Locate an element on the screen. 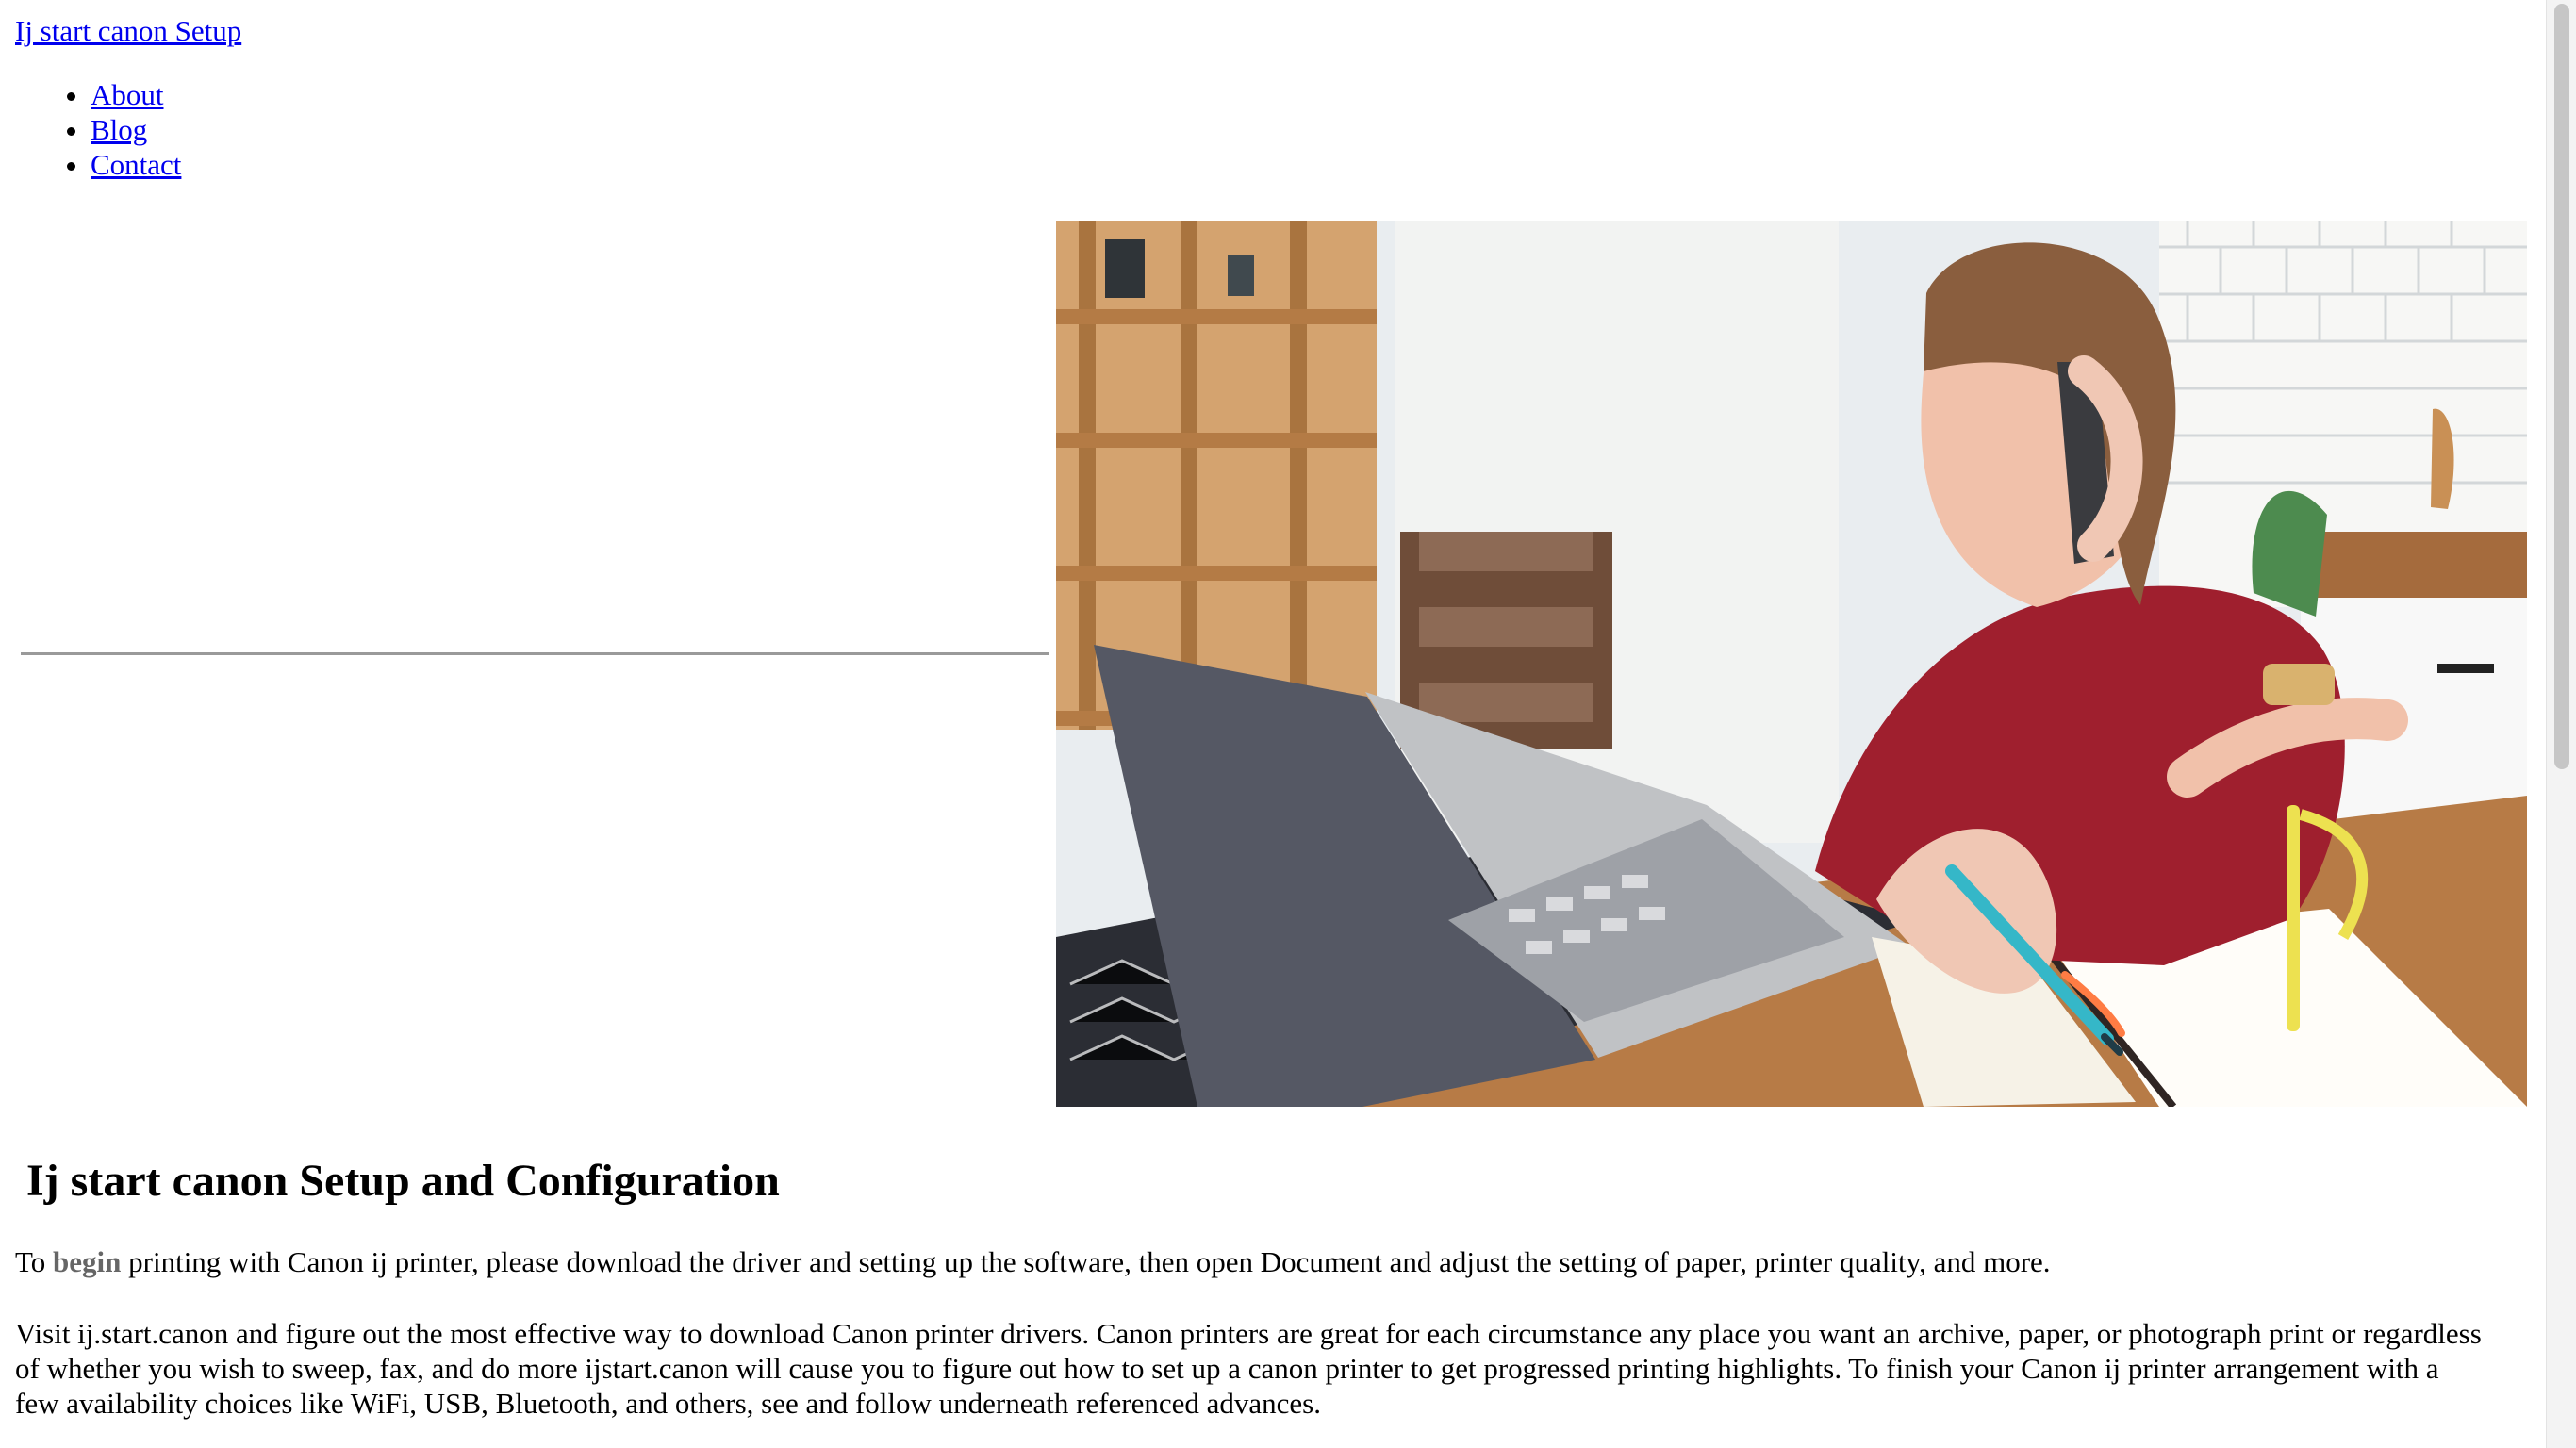 Image resolution: width=2576 pixels, height=1448 pixels. scrollbar-thumb is located at coordinates (2561, 386).